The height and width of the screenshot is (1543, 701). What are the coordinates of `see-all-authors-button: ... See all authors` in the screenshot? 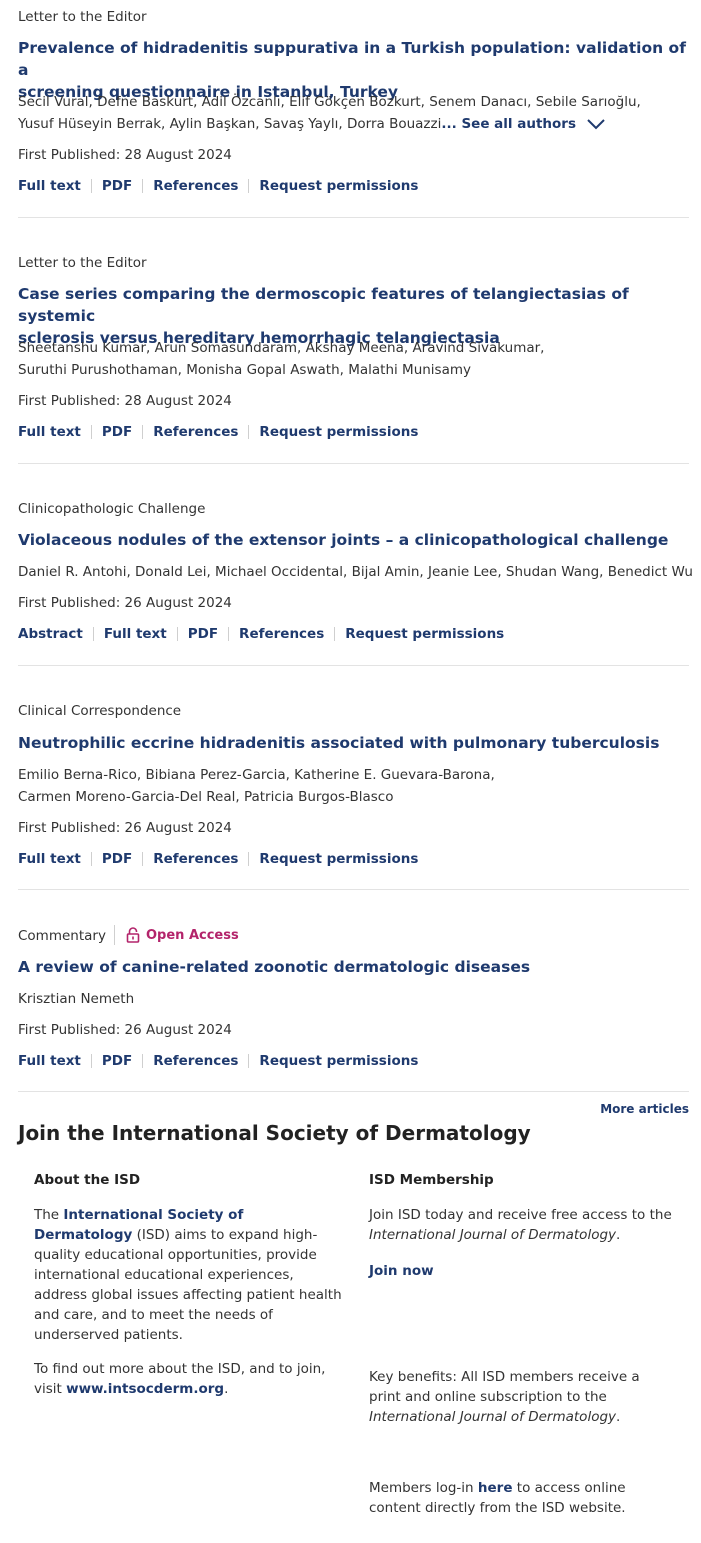 It's located at (523, 124).